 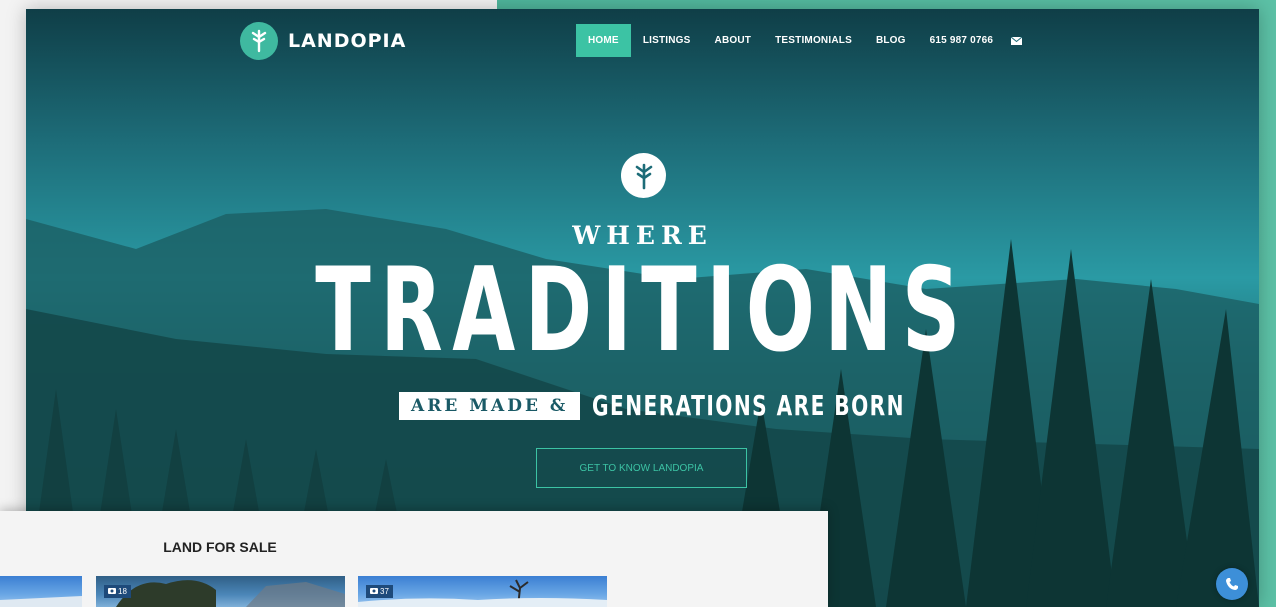 I want to click on listings-panel: LAND FOR SALE 18 37, so click(x=414, y=559).